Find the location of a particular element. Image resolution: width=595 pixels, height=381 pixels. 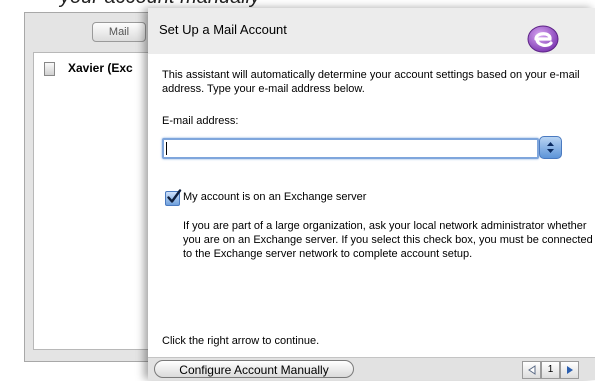

entourage-e-icon is located at coordinates (543, 39).